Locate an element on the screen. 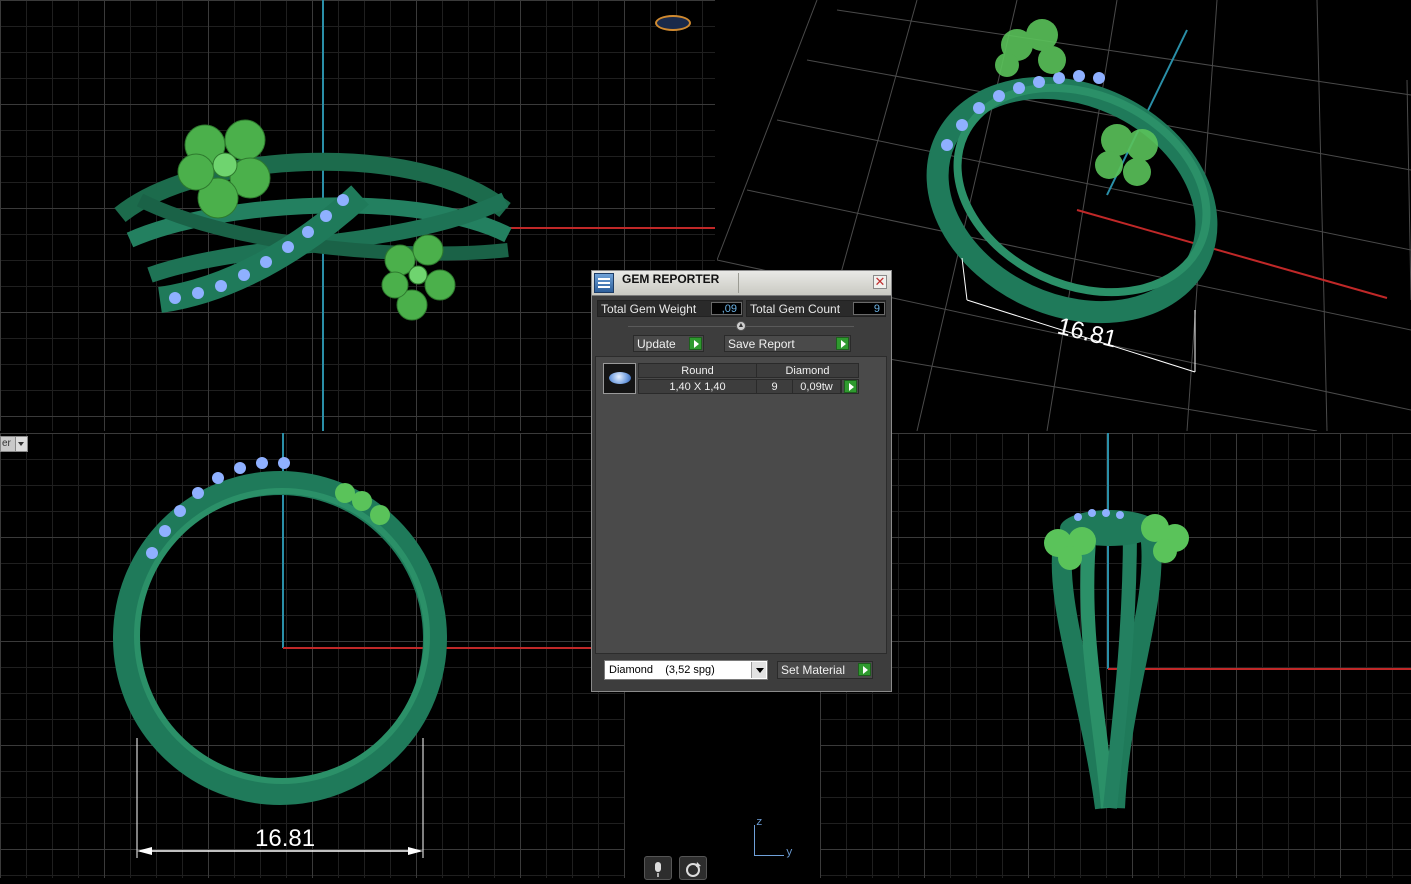  set-material-button: Set Material is located at coordinates (825, 670).